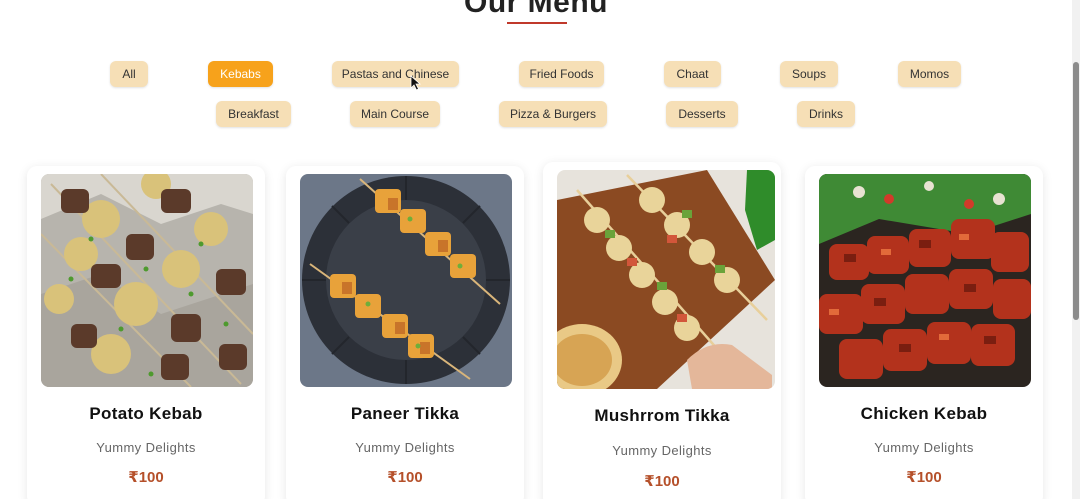 The height and width of the screenshot is (499, 1080). Describe the element at coordinates (406, 280) in the screenshot. I see `paneer-tikka-image` at that location.